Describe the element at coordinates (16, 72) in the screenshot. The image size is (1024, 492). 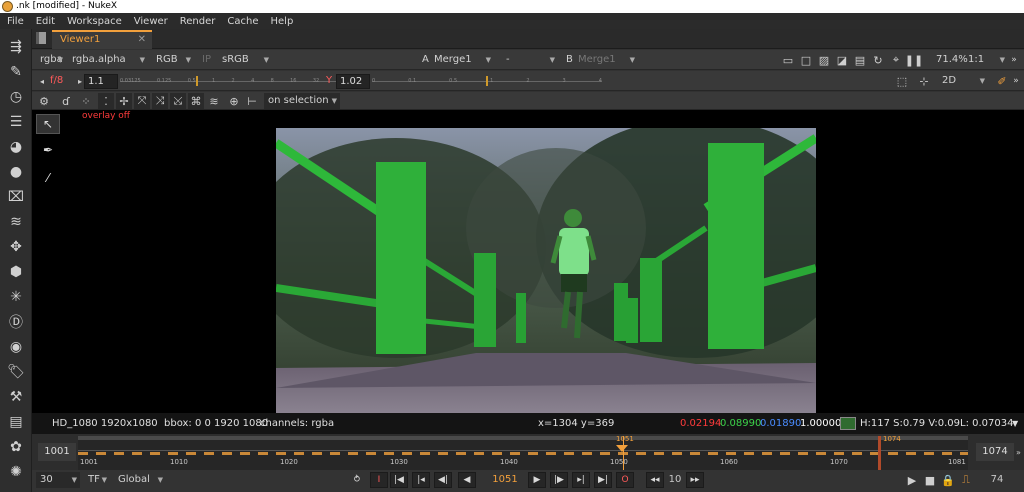
I see `draw-tools-icon: ✎` at that location.